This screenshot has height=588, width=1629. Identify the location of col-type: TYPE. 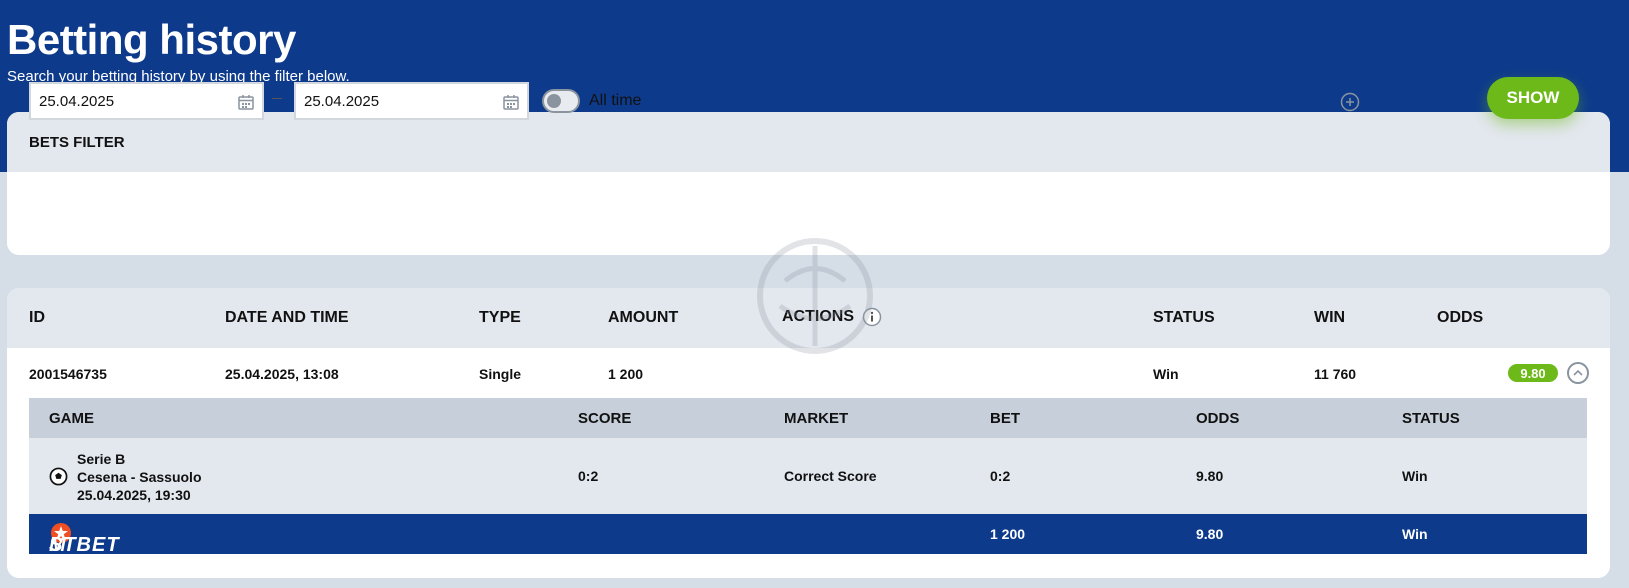
(500, 317).